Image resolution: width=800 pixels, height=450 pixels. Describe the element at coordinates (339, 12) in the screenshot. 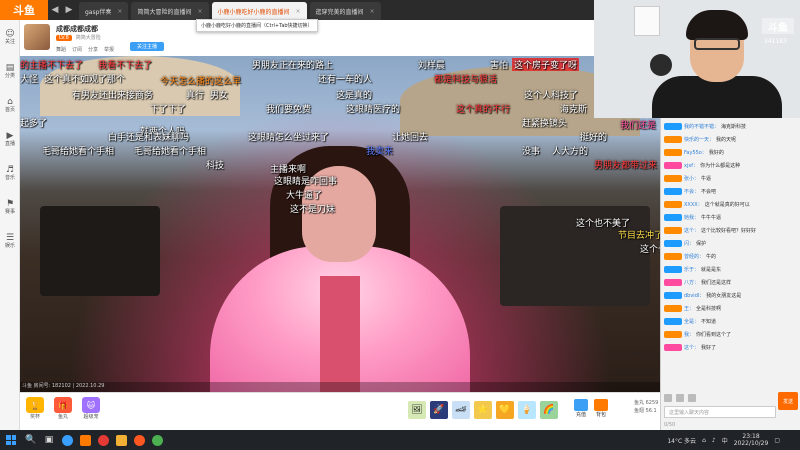

I see `tab-label: 逛穿完美的直播间` at that location.